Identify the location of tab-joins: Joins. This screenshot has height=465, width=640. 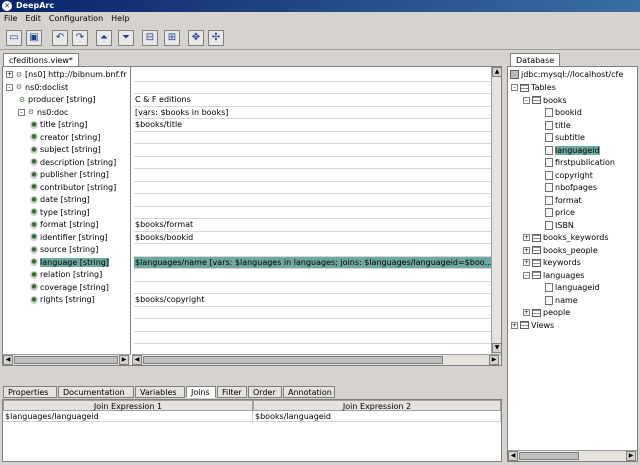
(201, 392).